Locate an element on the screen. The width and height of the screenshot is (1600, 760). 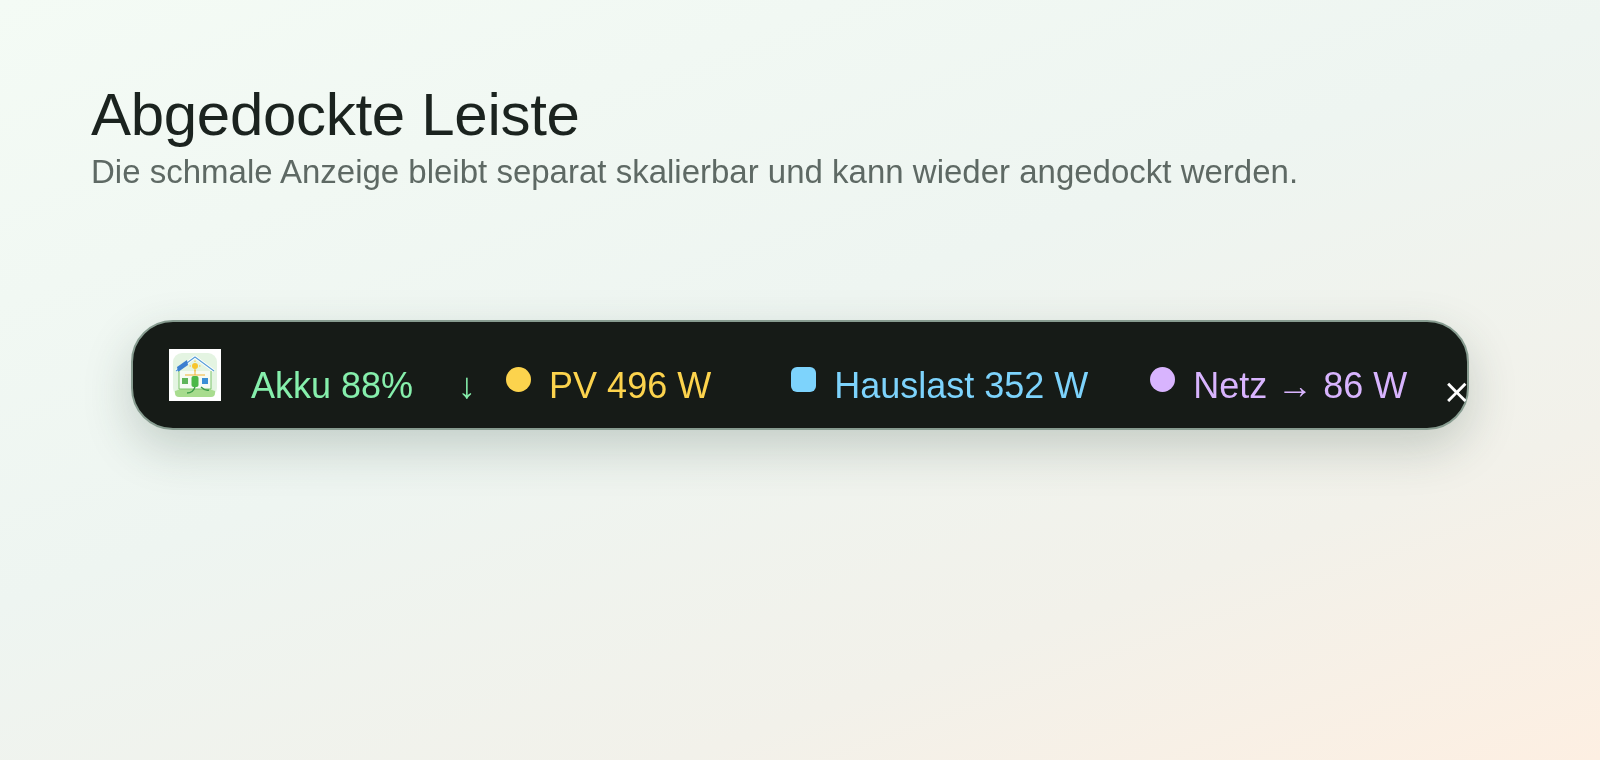
close-button: × is located at coordinates (1456, 391).